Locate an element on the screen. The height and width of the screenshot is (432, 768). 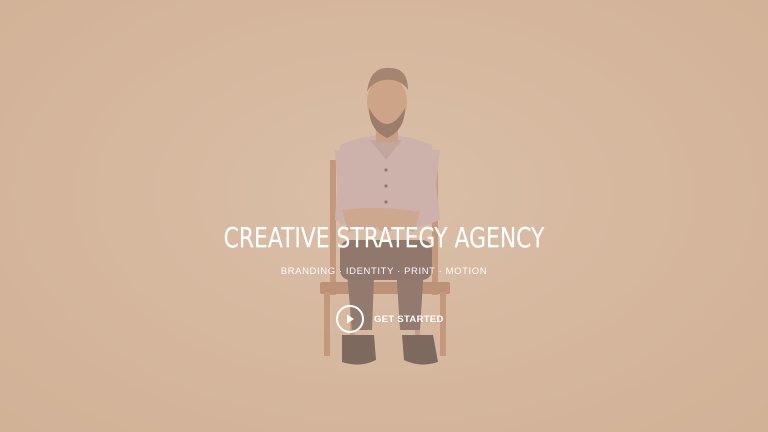
play-icon-glyph is located at coordinates (350, 319).